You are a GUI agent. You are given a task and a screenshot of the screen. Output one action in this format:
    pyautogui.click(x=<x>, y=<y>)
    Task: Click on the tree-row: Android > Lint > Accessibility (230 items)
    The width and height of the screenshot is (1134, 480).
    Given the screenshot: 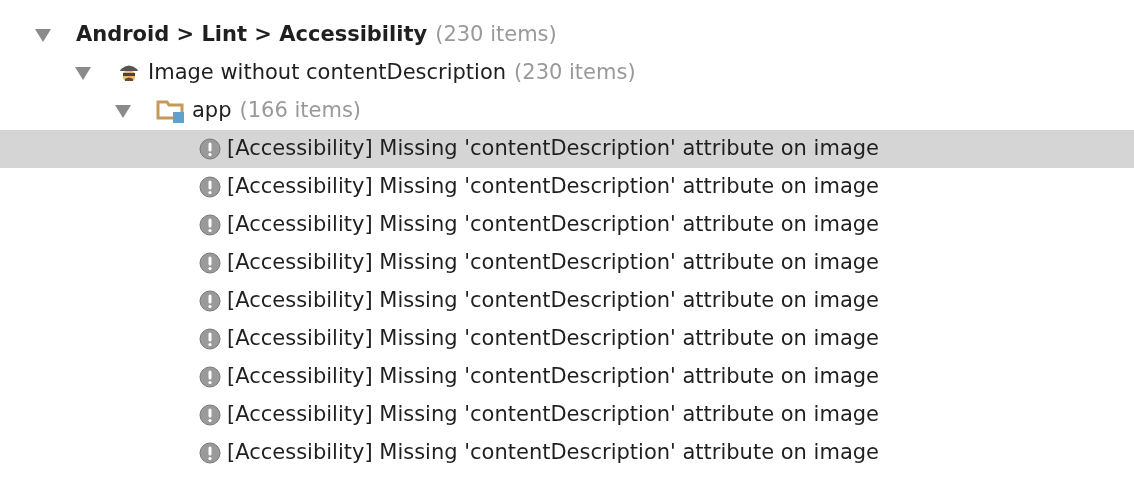 What is the action you would take?
    pyautogui.click(x=567, y=35)
    